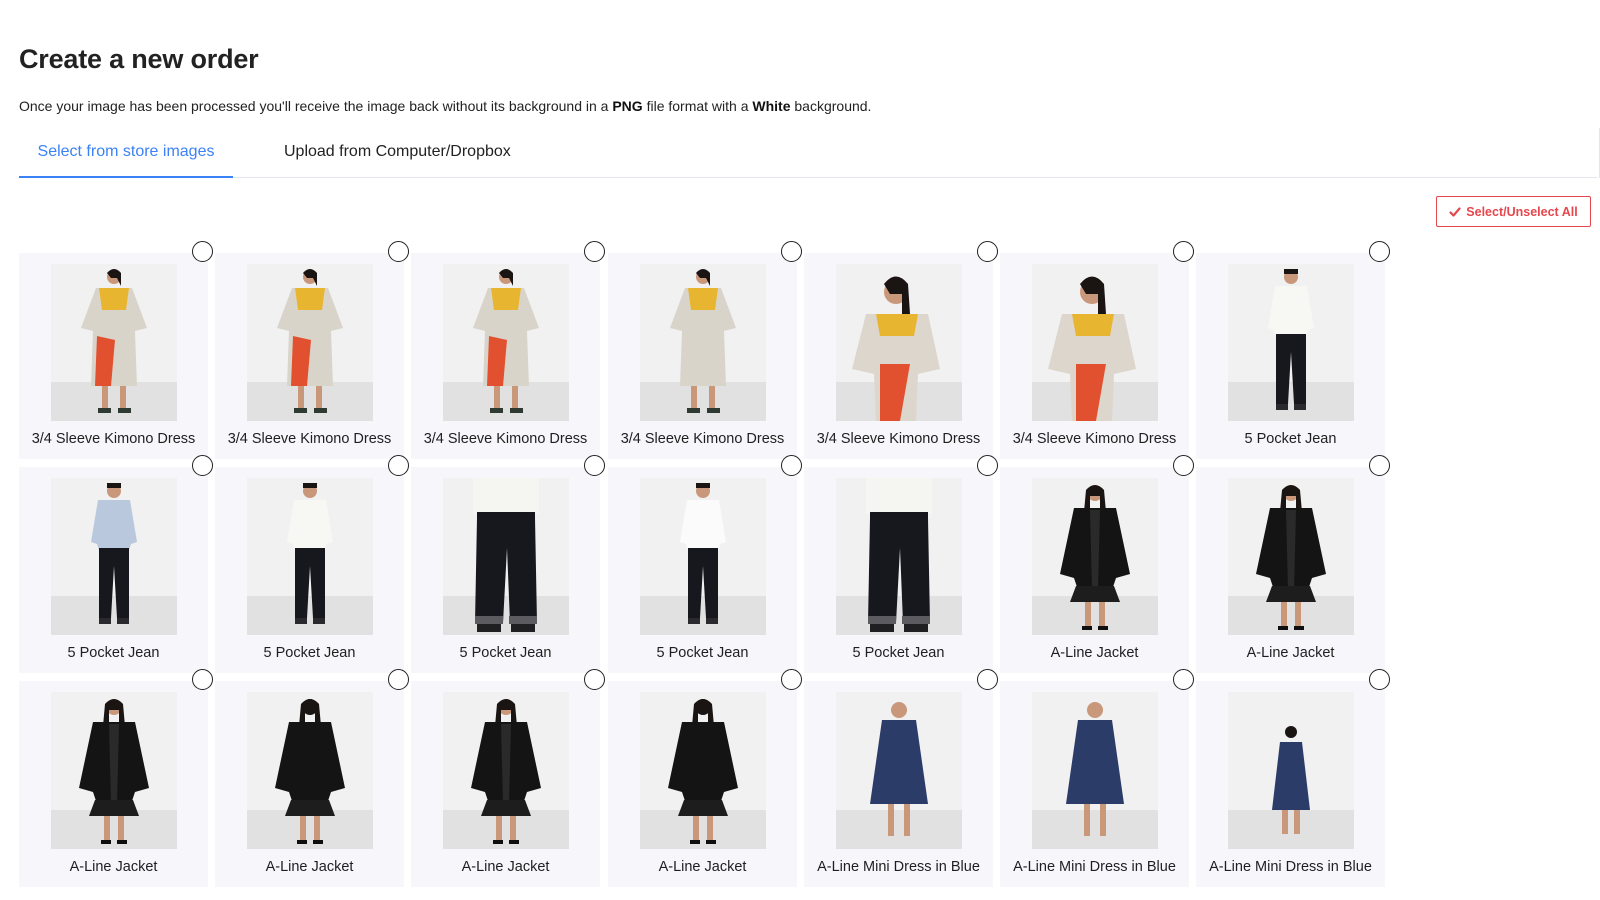  What do you see at coordinates (139, 59) in the screenshot?
I see `page-title: Create a new order` at bounding box center [139, 59].